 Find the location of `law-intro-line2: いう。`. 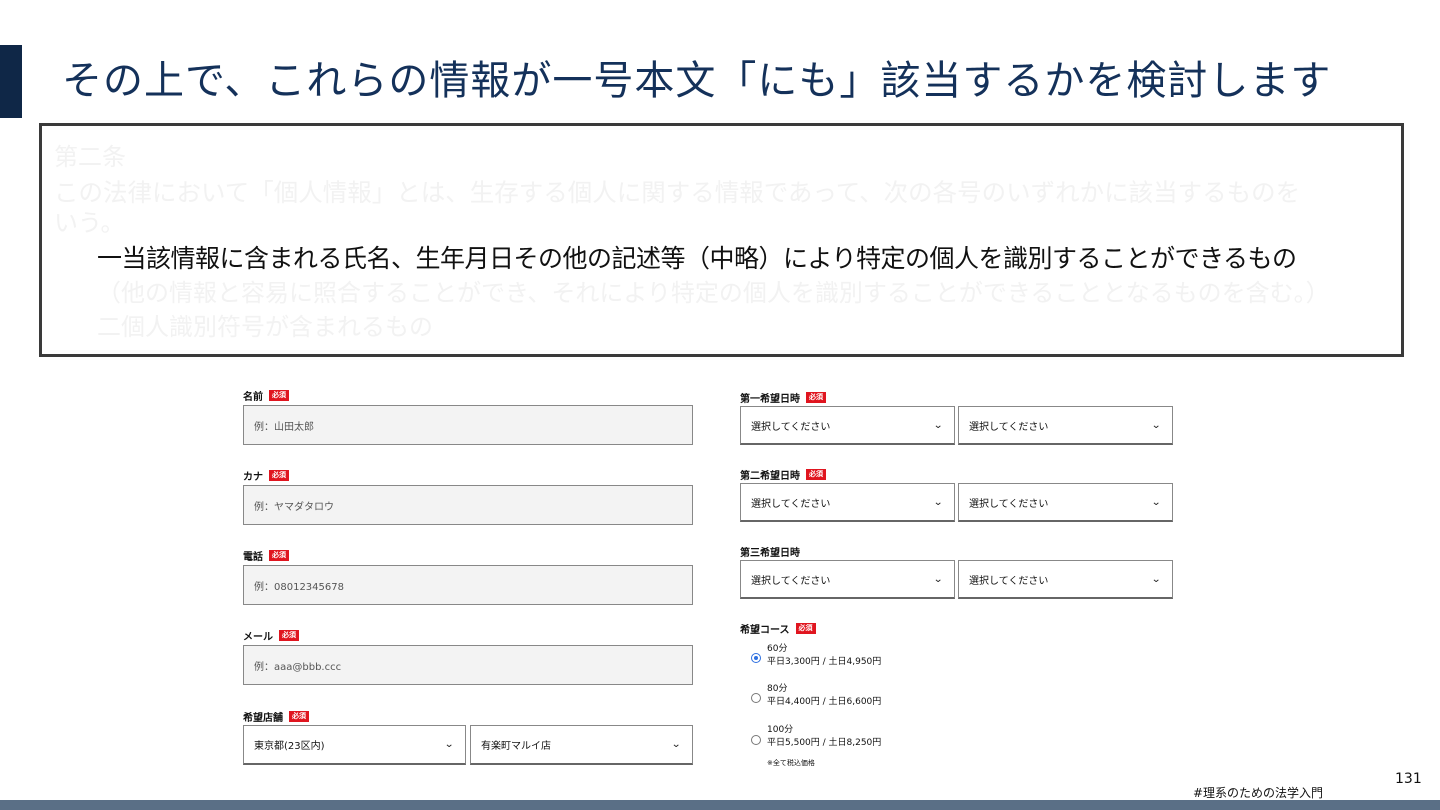

law-intro-line2: いう。 is located at coordinates (89, 223).